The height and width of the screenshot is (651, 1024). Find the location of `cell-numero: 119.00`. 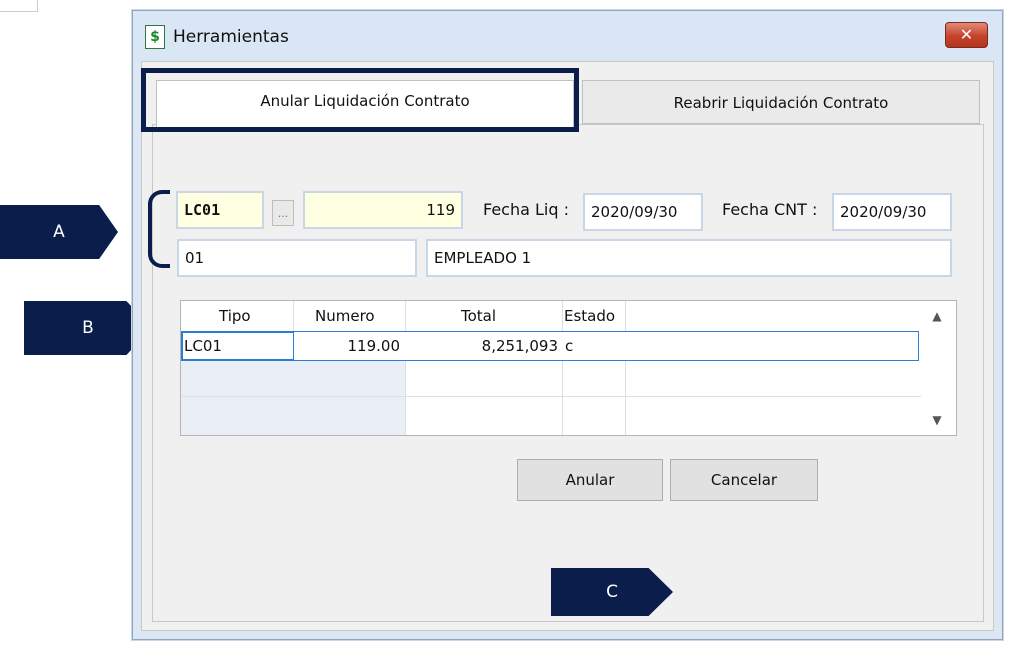

cell-numero: 119.00 is located at coordinates (374, 346).